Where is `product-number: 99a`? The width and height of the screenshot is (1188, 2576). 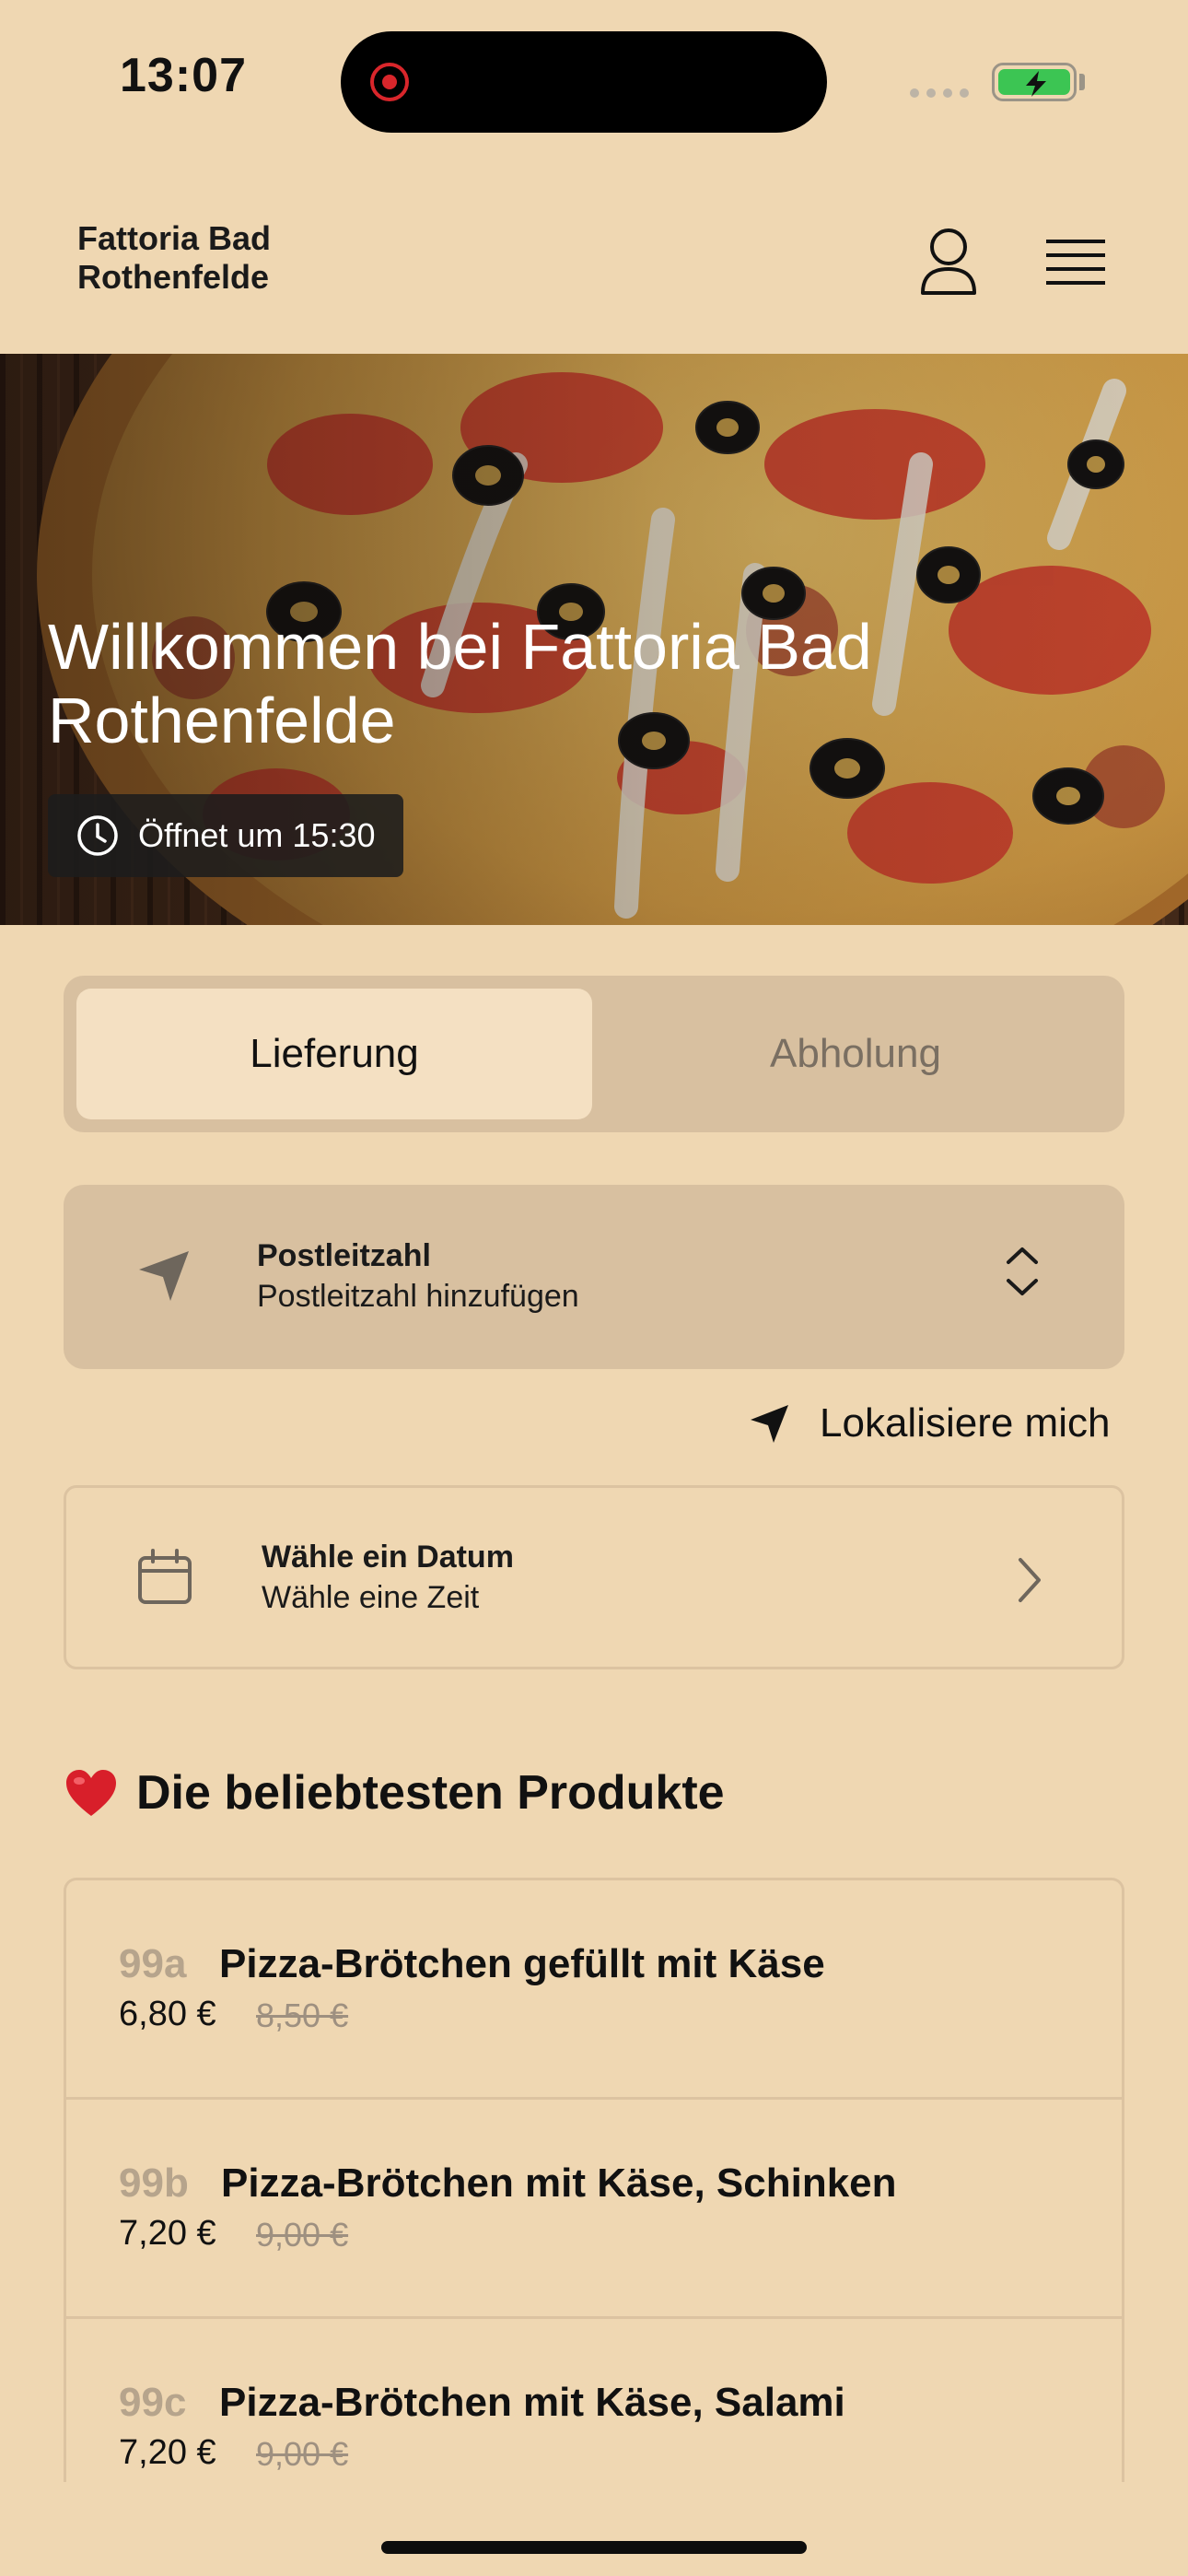
product-number: 99a is located at coordinates (153, 1964).